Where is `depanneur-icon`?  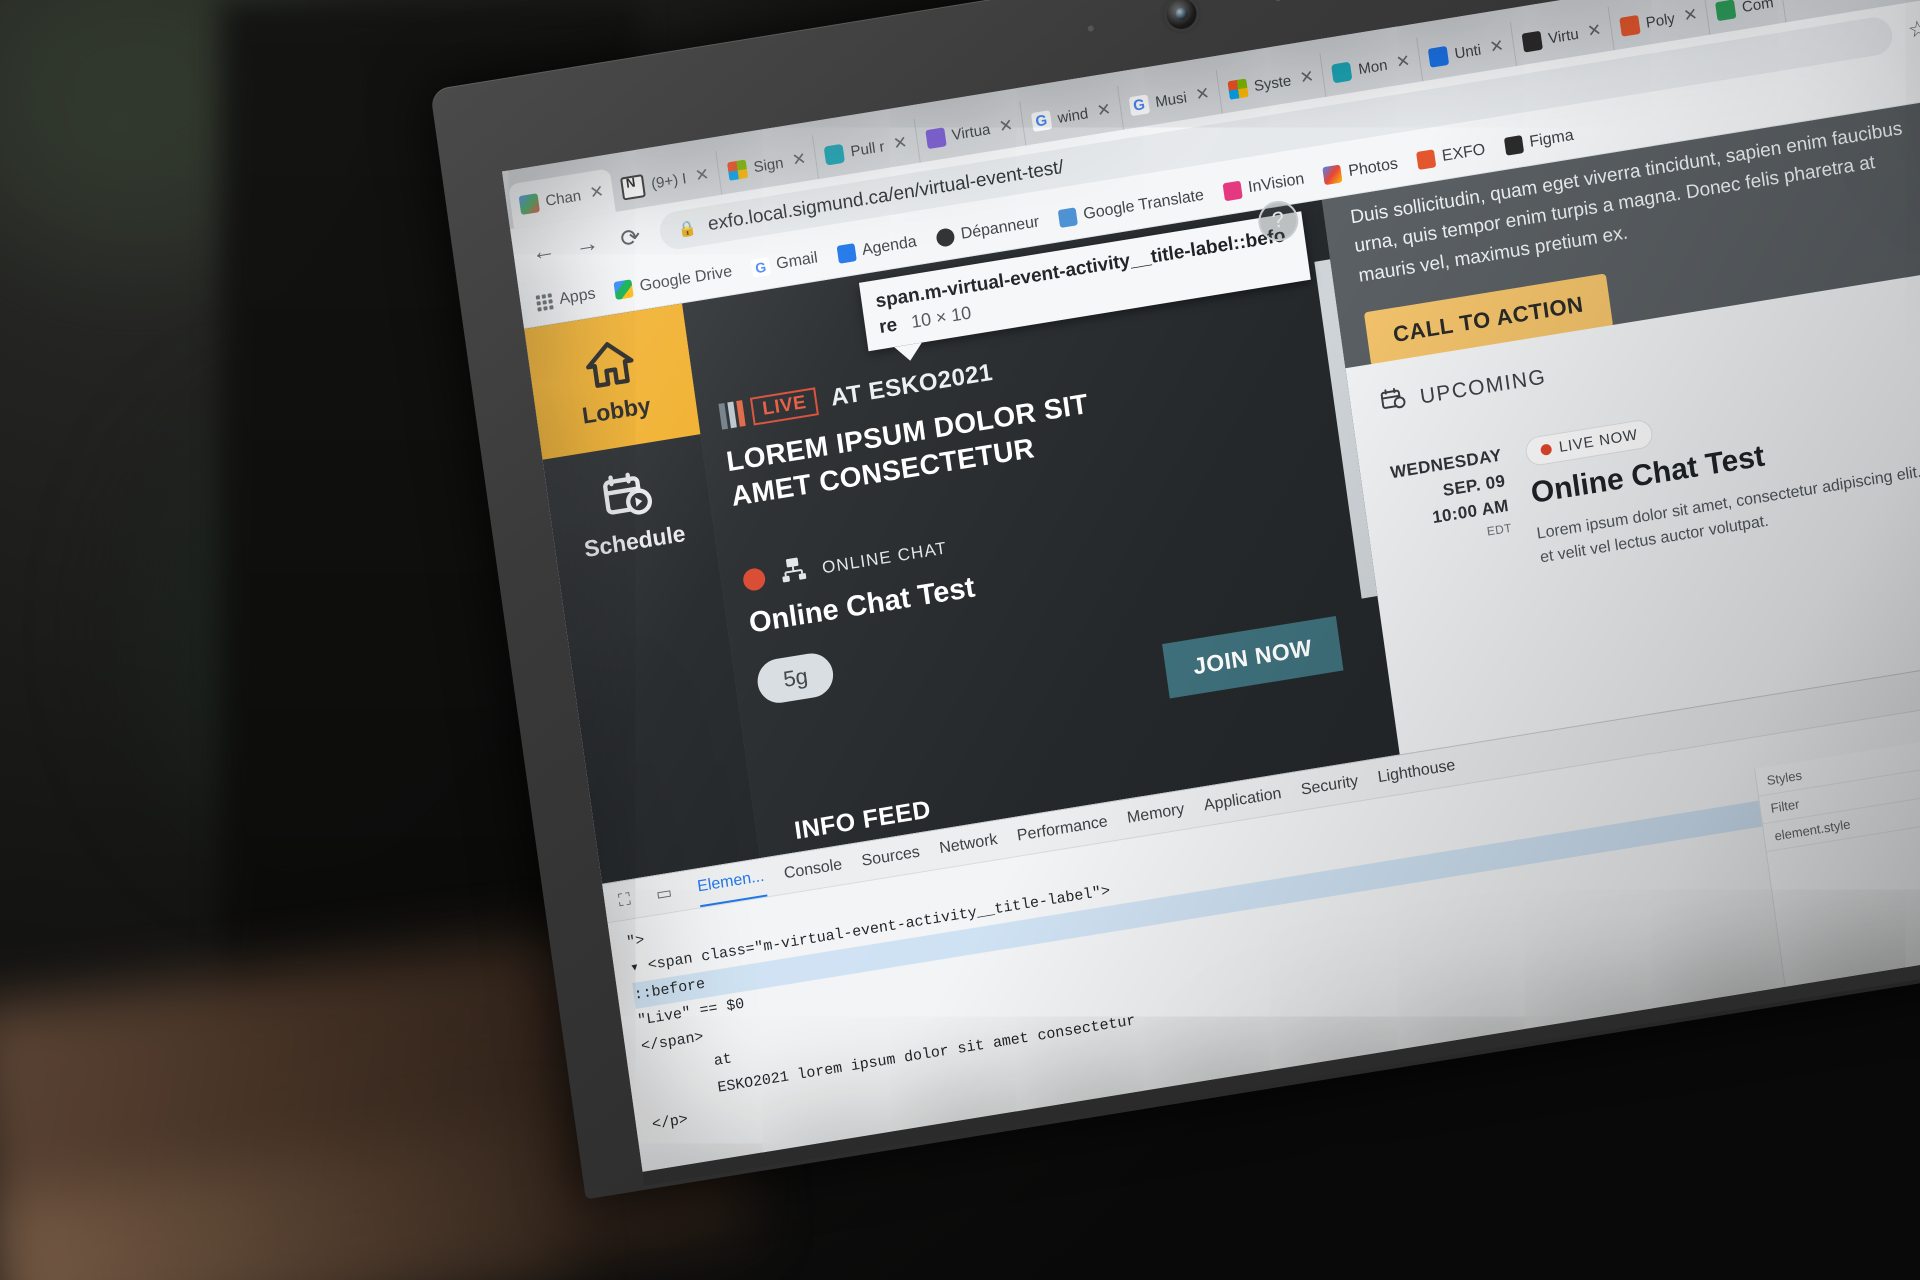
depanneur-icon is located at coordinates (945, 237).